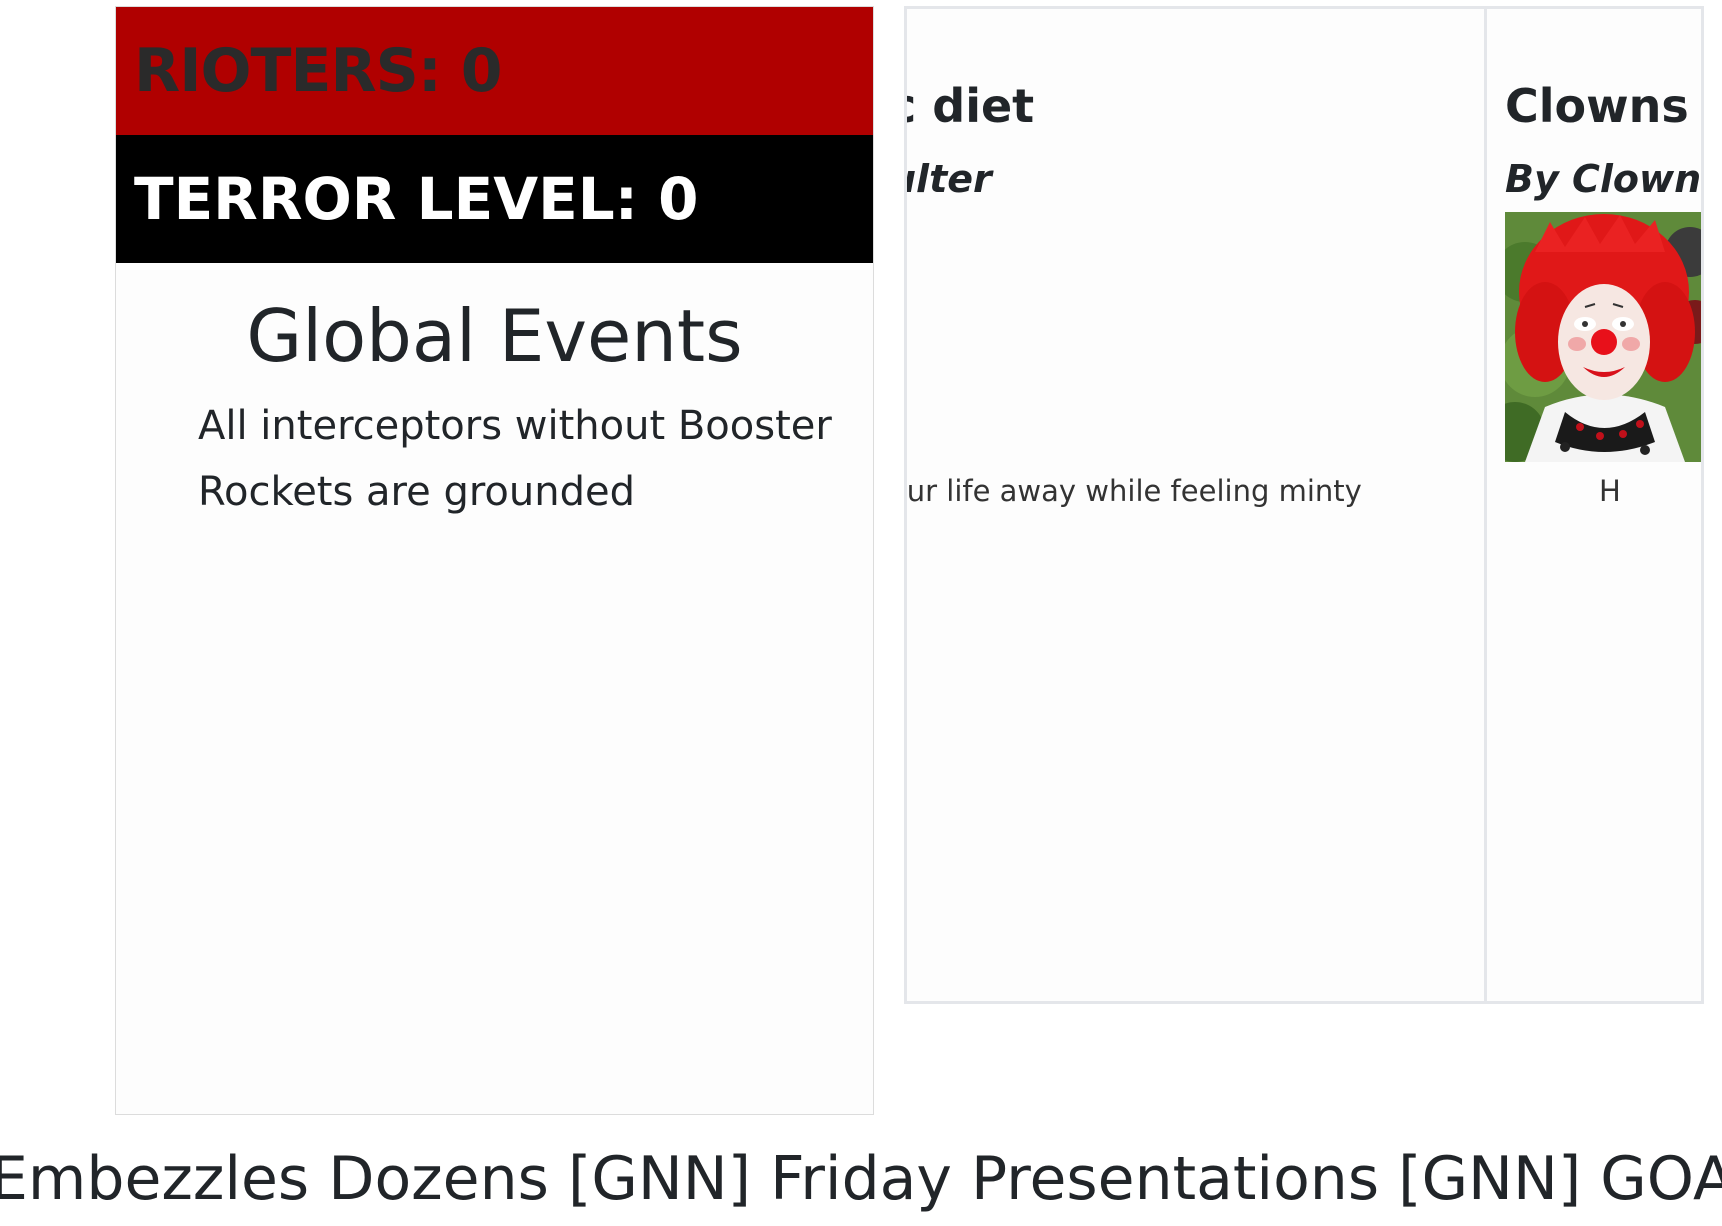 This screenshot has width=1722, height=1226. What do you see at coordinates (1603, 179) in the screenshot?
I see `news-card-author: By Clown T` at bounding box center [1603, 179].